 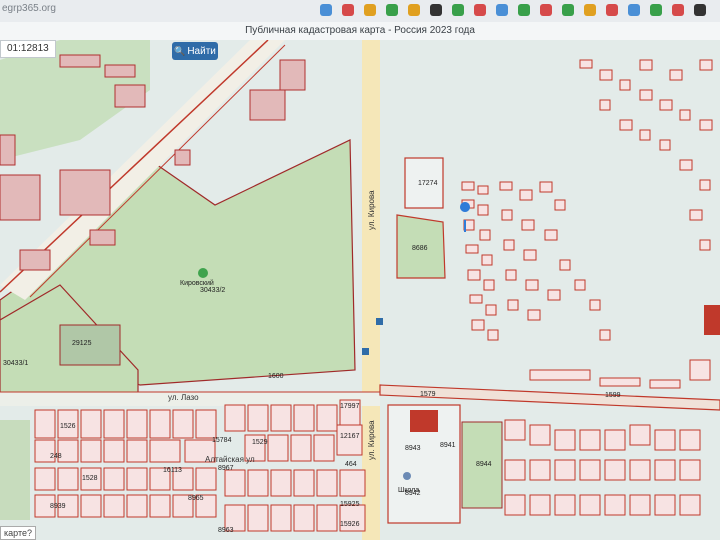 I want to click on feedback-link: карте?, so click(x=18, y=533).